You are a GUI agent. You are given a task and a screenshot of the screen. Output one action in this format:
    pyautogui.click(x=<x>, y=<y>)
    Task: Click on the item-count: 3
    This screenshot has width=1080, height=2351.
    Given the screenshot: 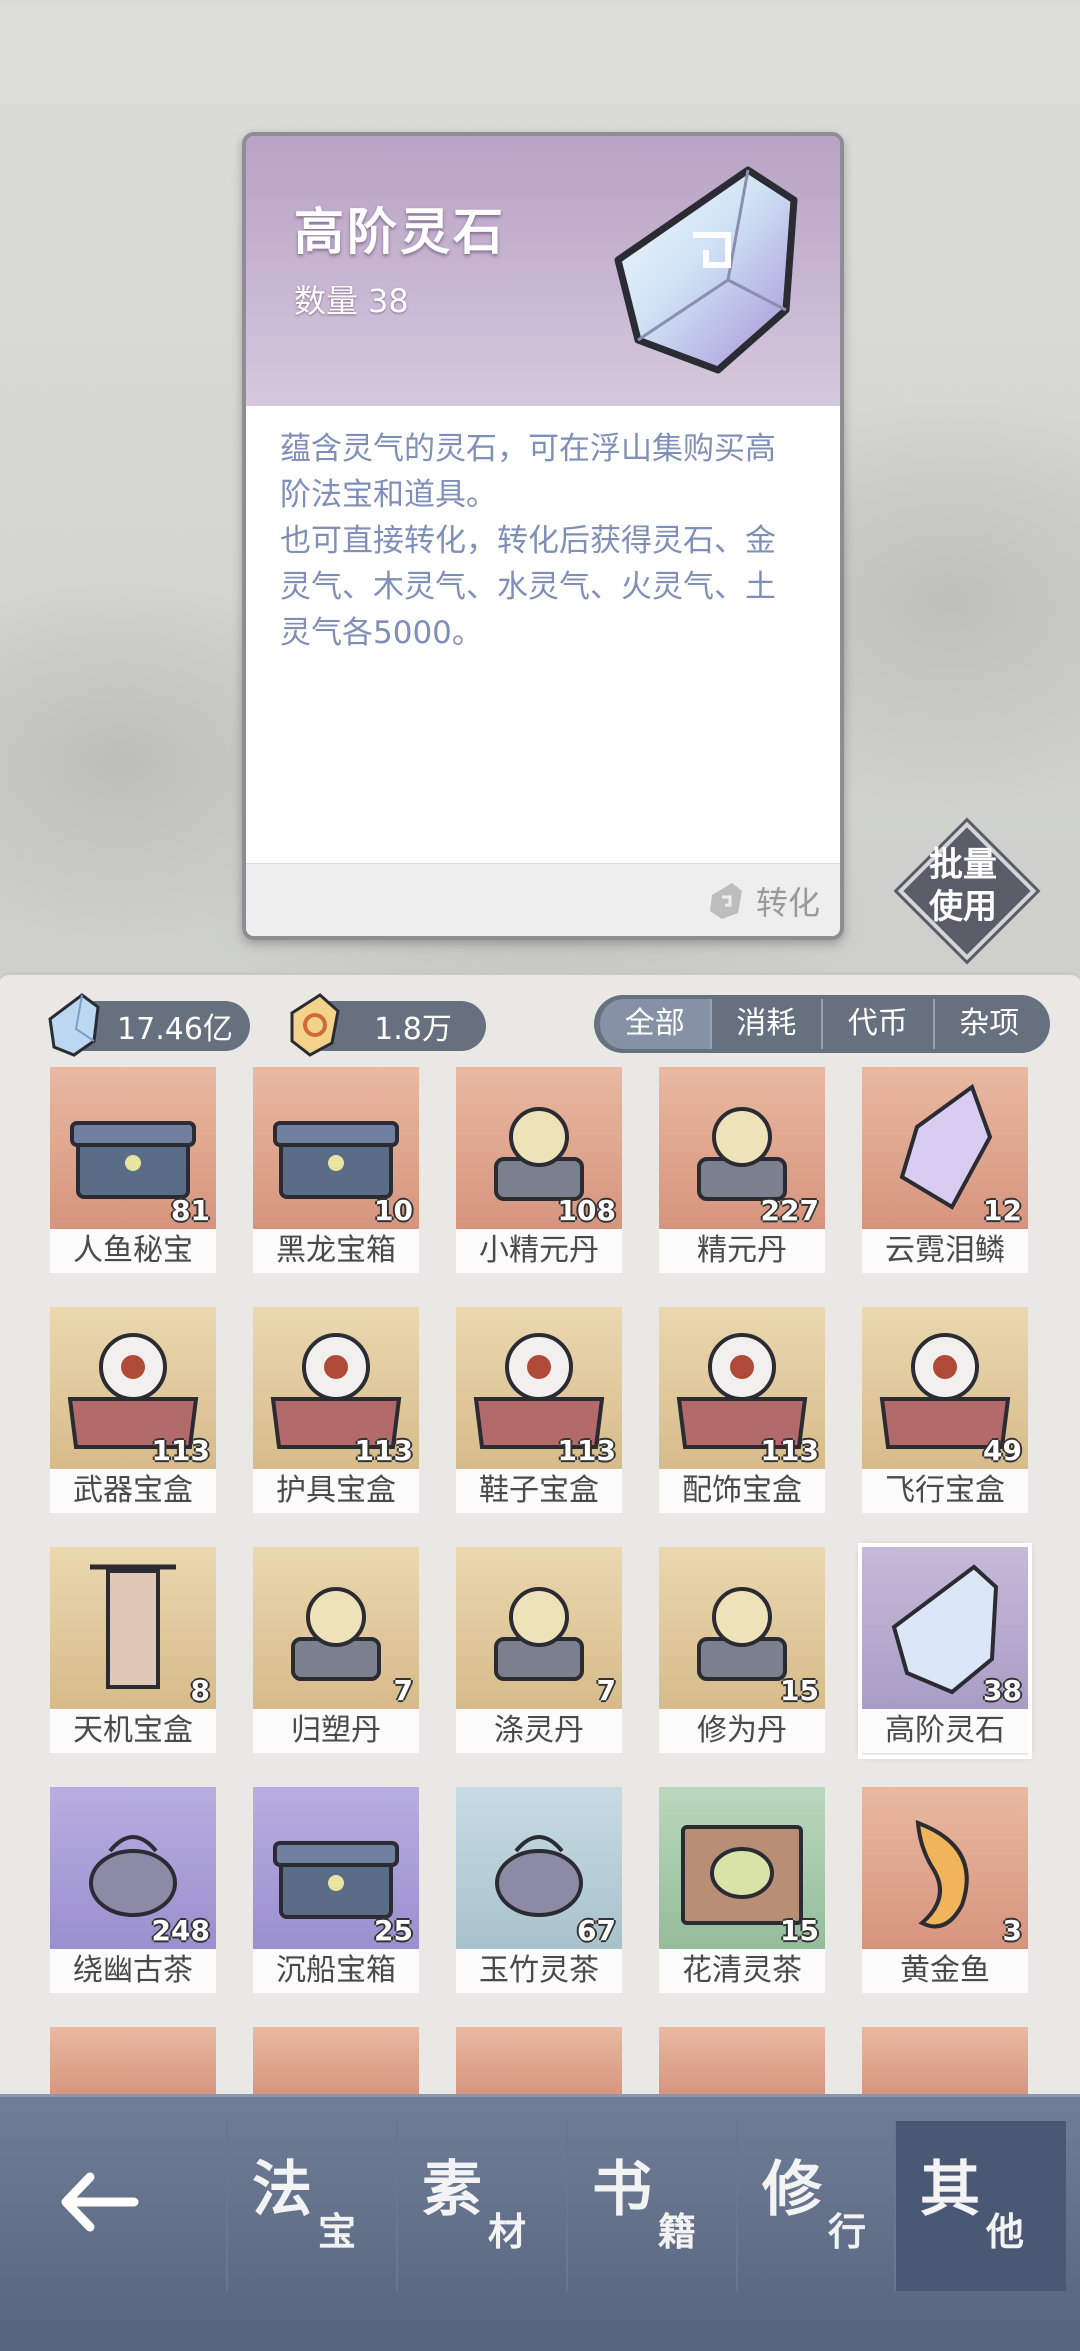 What is the action you would take?
    pyautogui.click(x=1012, y=1930)
    